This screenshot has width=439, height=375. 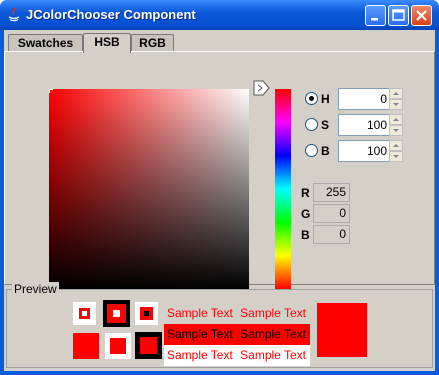 What do you see at coordinates (396, 145) in the screenshot?
I see `brightness-increment-button` at bounding box center [396, 145].